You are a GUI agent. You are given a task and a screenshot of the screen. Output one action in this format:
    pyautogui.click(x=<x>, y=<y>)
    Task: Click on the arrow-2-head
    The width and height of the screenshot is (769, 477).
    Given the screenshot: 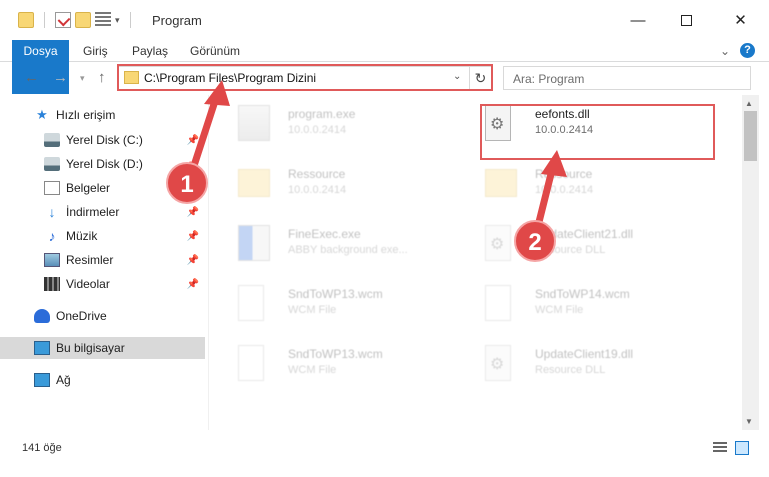 What is the action you would take?
    pyautogui.click(x=554, y=163)
    